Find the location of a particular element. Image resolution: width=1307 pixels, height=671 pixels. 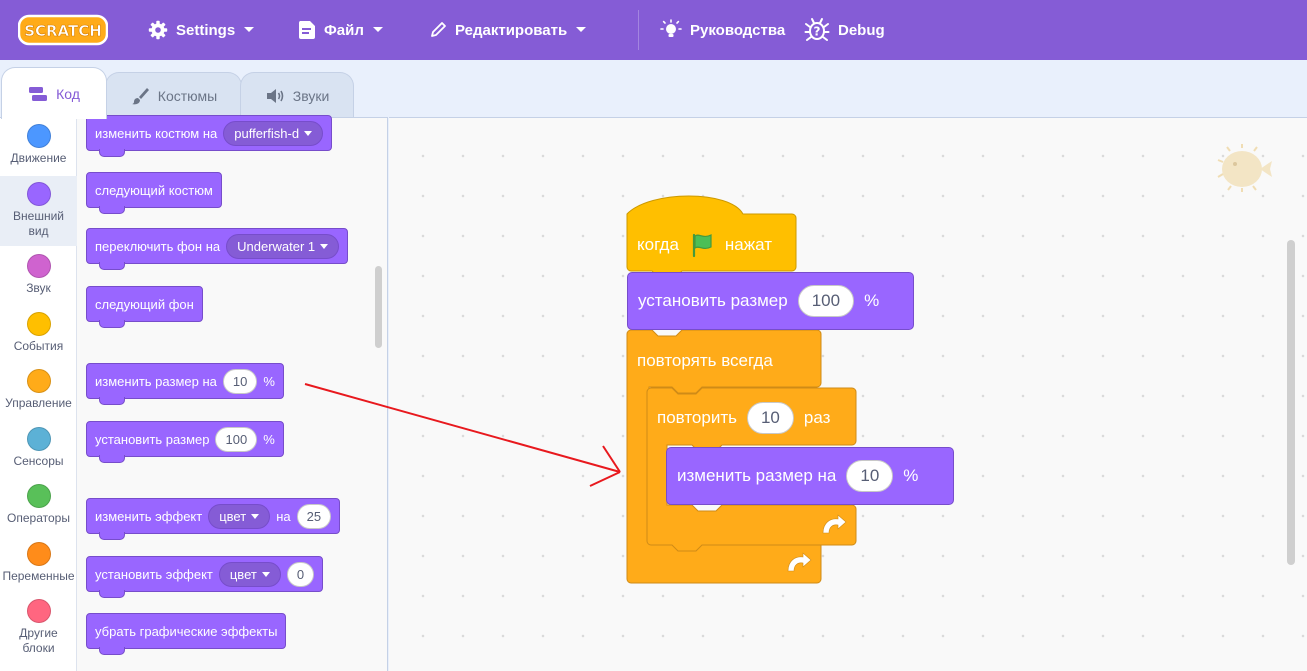

green-flag-icon is located at coordinates (702, 245).